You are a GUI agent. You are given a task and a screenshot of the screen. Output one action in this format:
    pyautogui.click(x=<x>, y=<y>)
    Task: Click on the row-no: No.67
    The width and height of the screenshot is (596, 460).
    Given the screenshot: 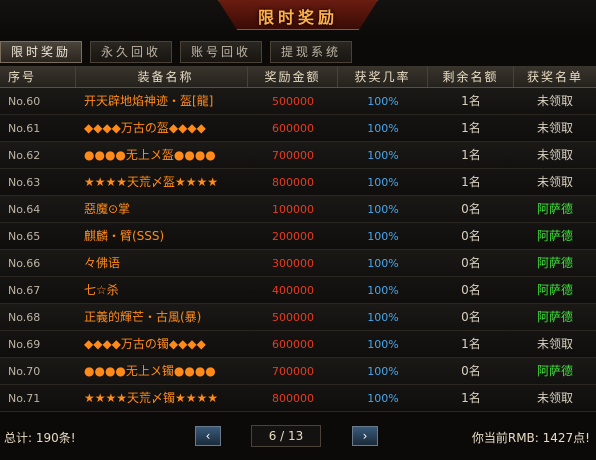 What is the action you would take?
    pyautogui.click(x=24, y=290)
    